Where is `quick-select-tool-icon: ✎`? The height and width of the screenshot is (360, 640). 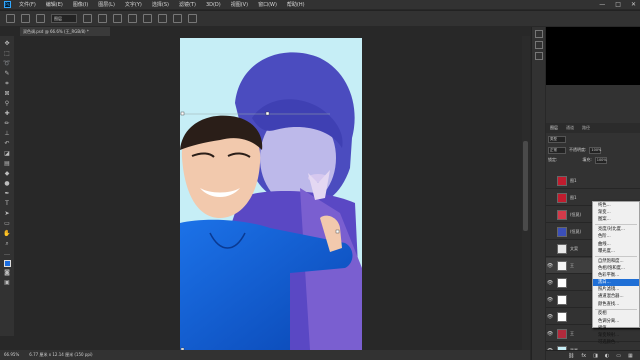 quick-select-tool-icon: ✎ is located at coordinates (7, 73).